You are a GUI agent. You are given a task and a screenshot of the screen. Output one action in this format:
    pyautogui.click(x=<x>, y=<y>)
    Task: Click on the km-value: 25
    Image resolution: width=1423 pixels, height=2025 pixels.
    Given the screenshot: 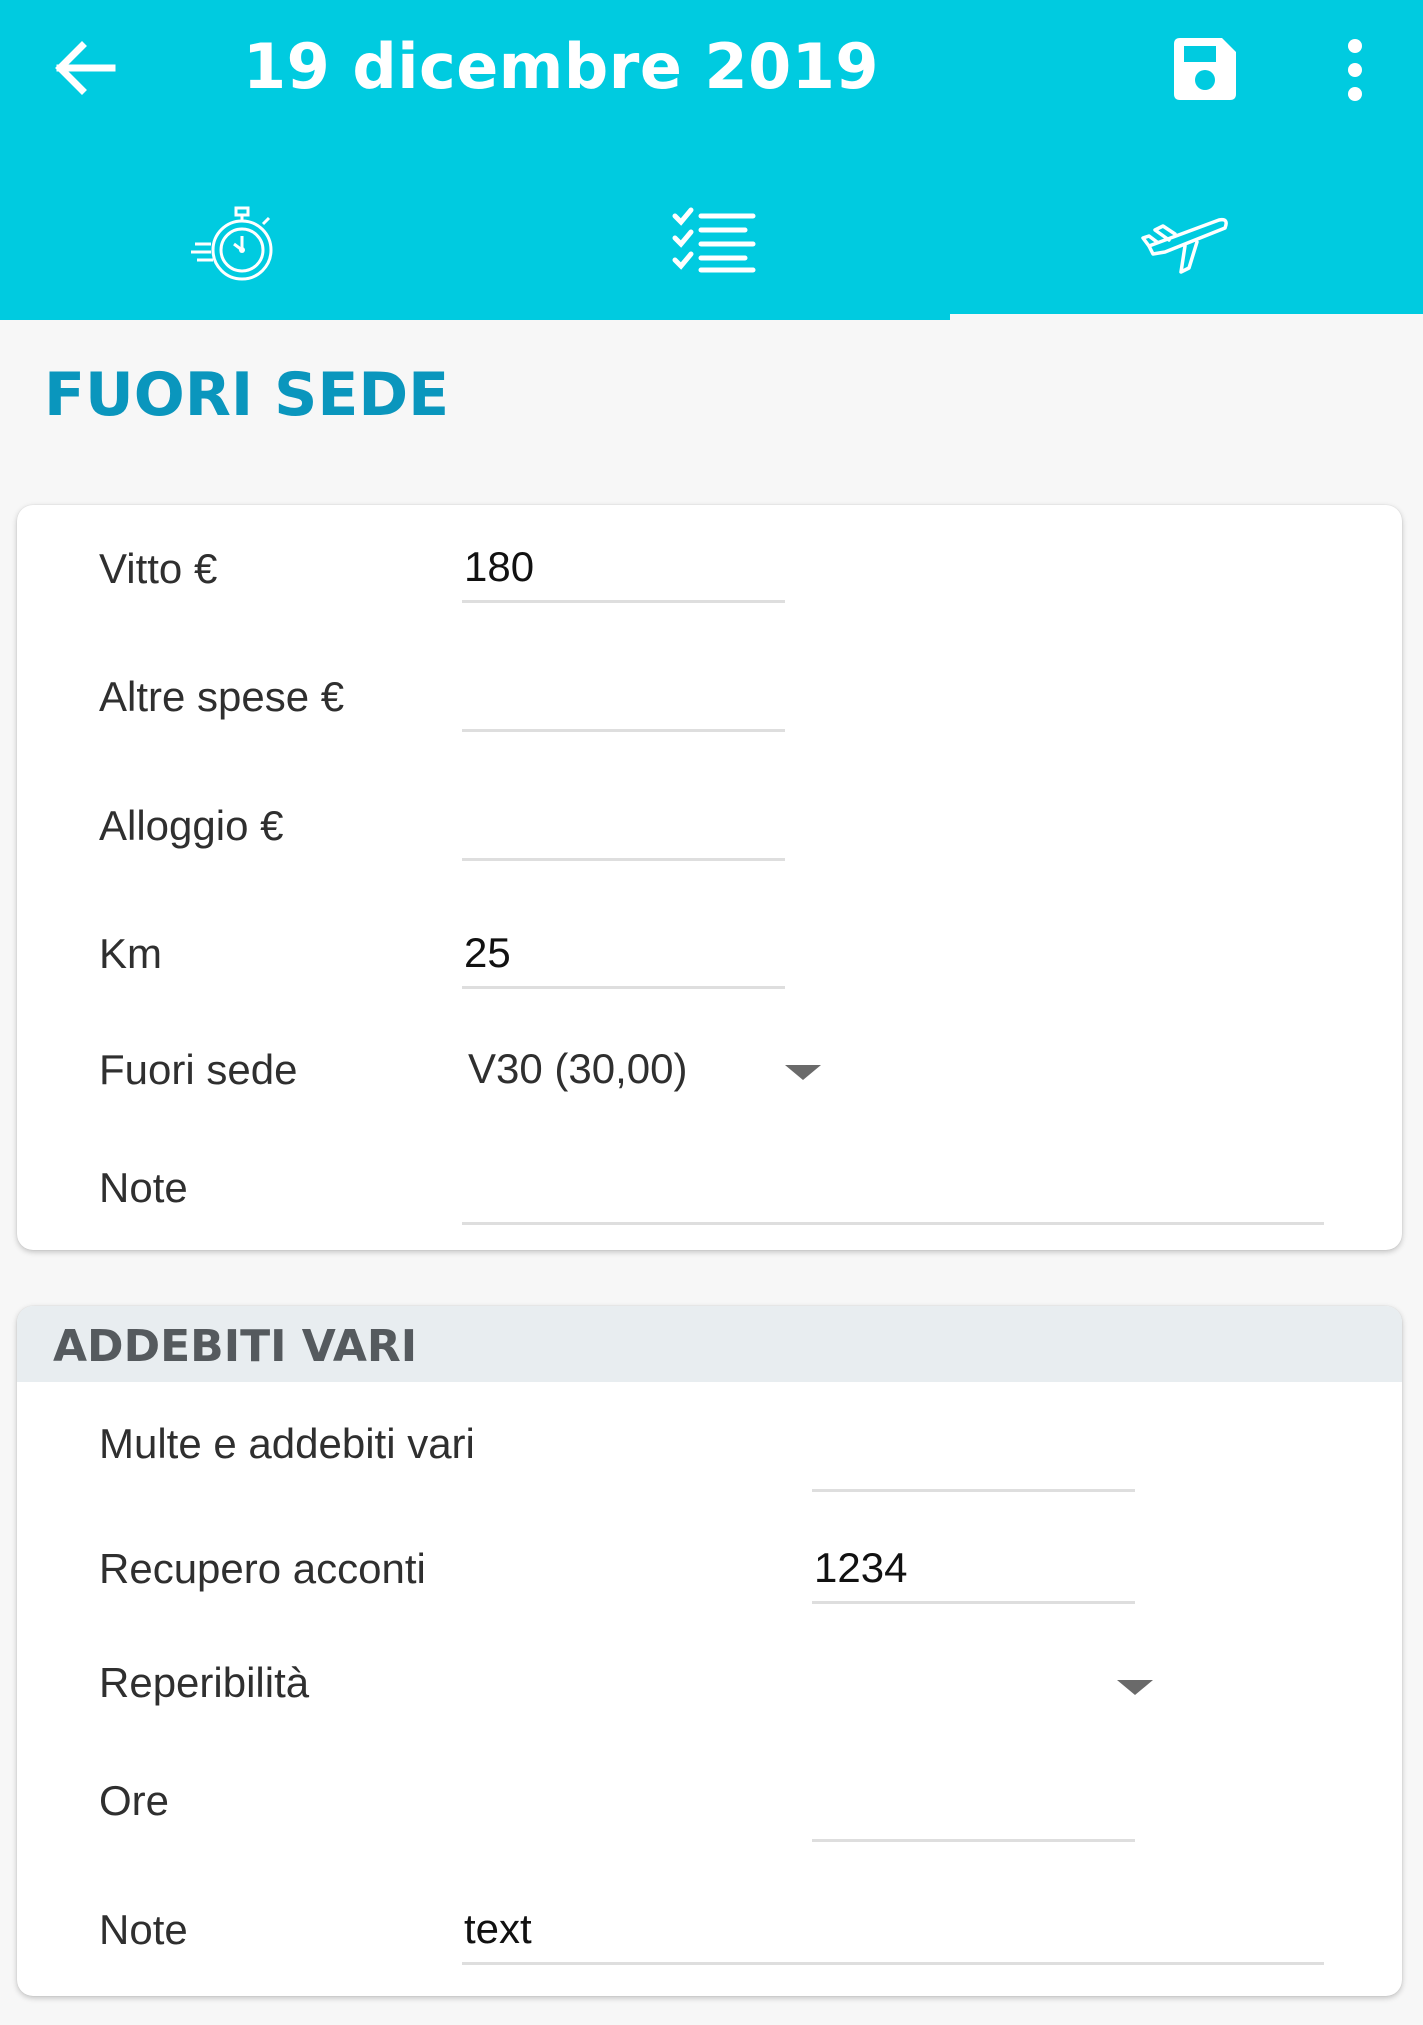 What is the action you would take?
    pyautogui.click(x=487, y=952)
    